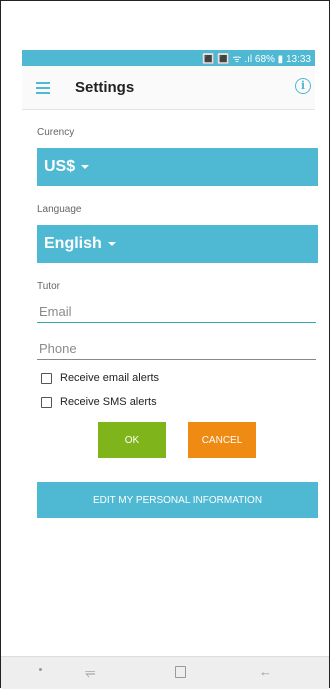 The image size is (330, 689). Describe the element at coordinates (40, 669) in the screenshot. I see `nav-dot-icon` at that location.